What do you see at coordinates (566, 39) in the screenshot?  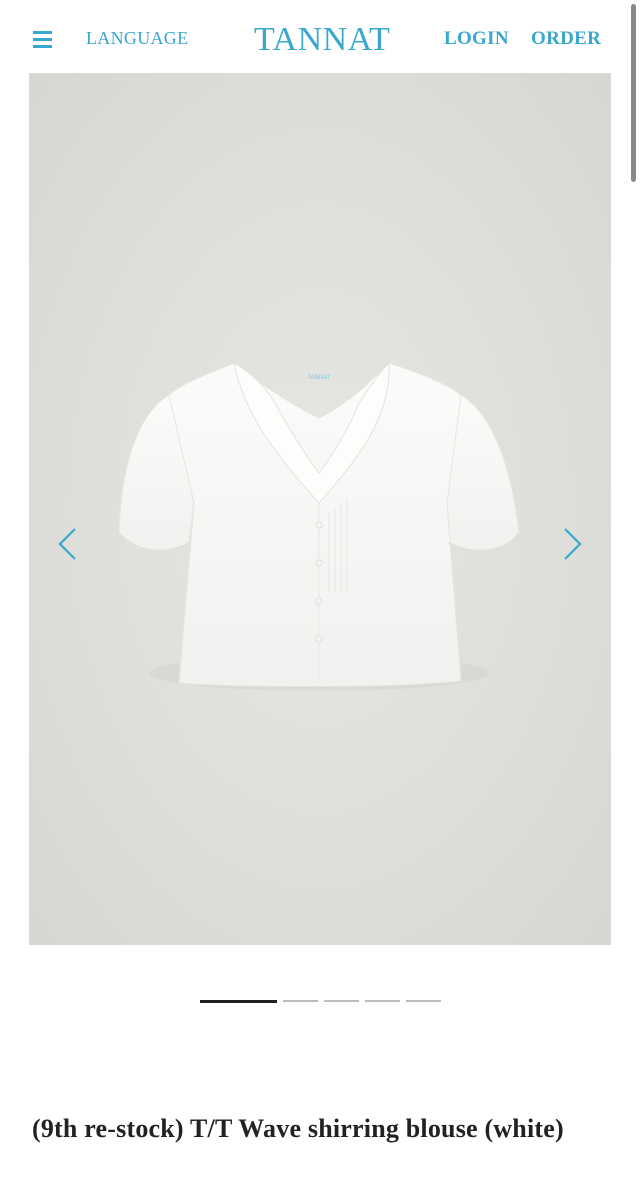 I see `order-link: ORDER` at bounding box center [566, 39].